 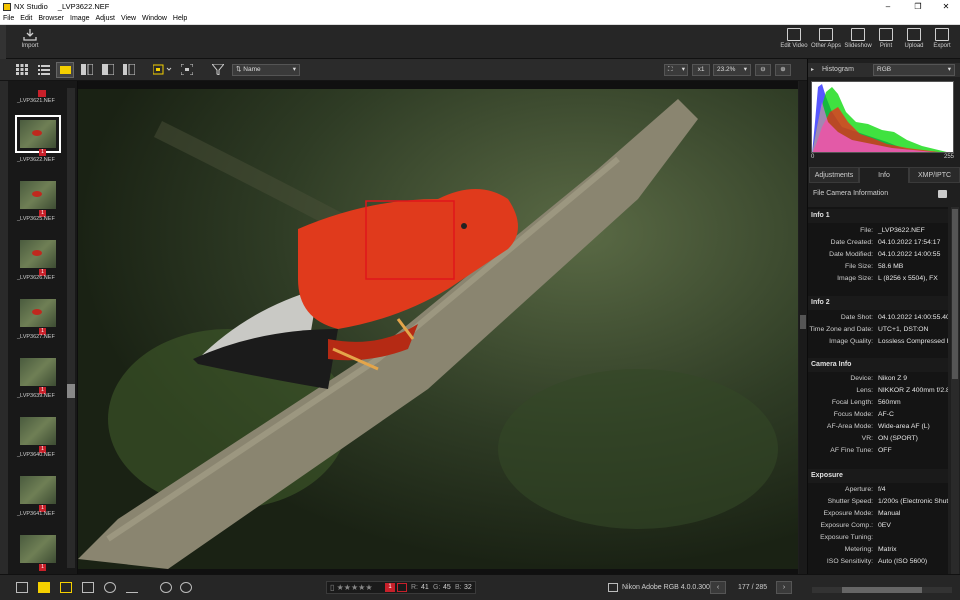 What do you see at coordinates (31, 6) in the screenshot?
I see `app-name: NX Studio` at bounding box center [31, 6].